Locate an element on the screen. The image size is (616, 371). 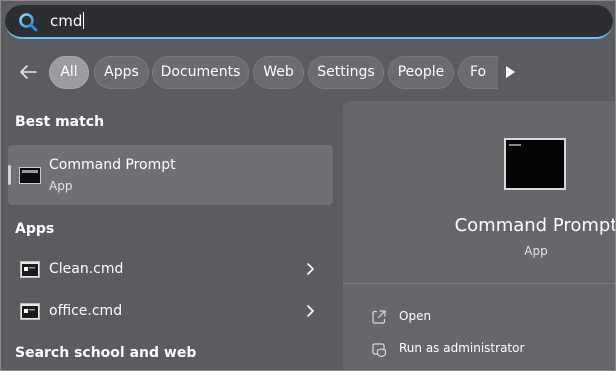
filter-people: People is located at coordinates (421, 72).